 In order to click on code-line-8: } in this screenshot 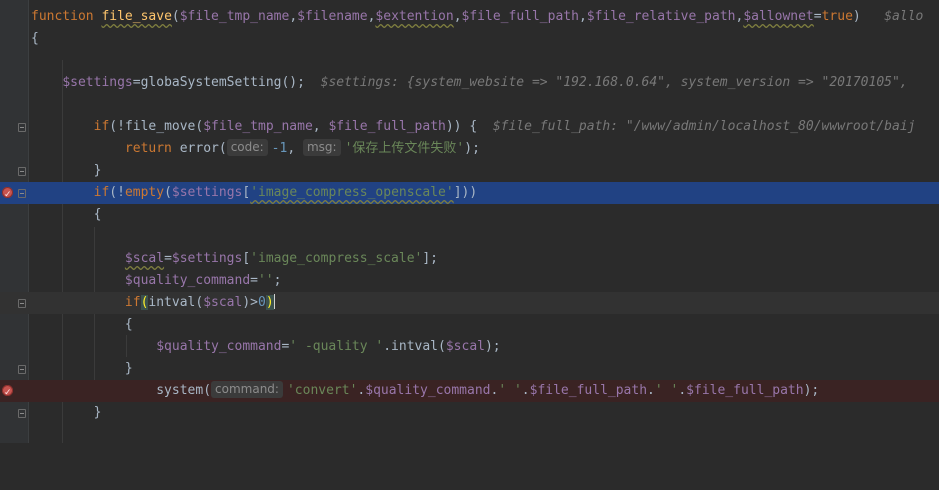, I will do `click(469, 171)`.